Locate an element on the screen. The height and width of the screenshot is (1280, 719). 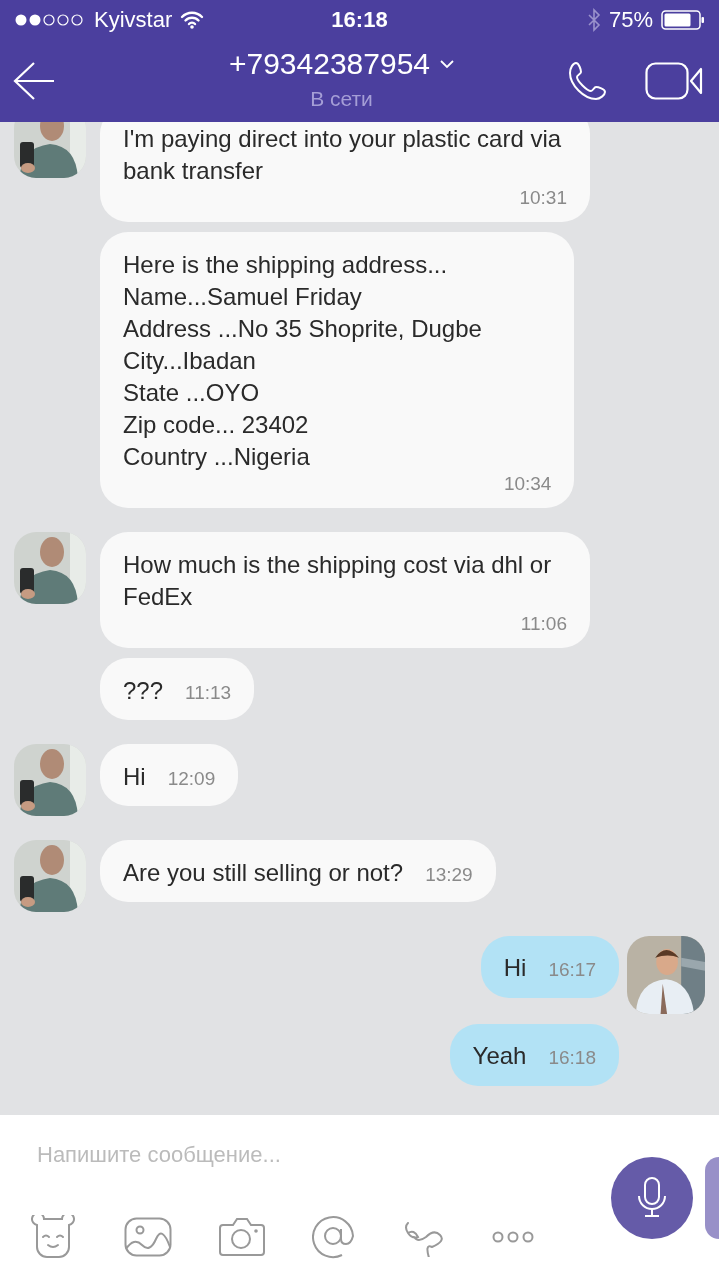
message-text: I'm paying direct into your plastic card via bank transfer is located at coordinates (343, 155).